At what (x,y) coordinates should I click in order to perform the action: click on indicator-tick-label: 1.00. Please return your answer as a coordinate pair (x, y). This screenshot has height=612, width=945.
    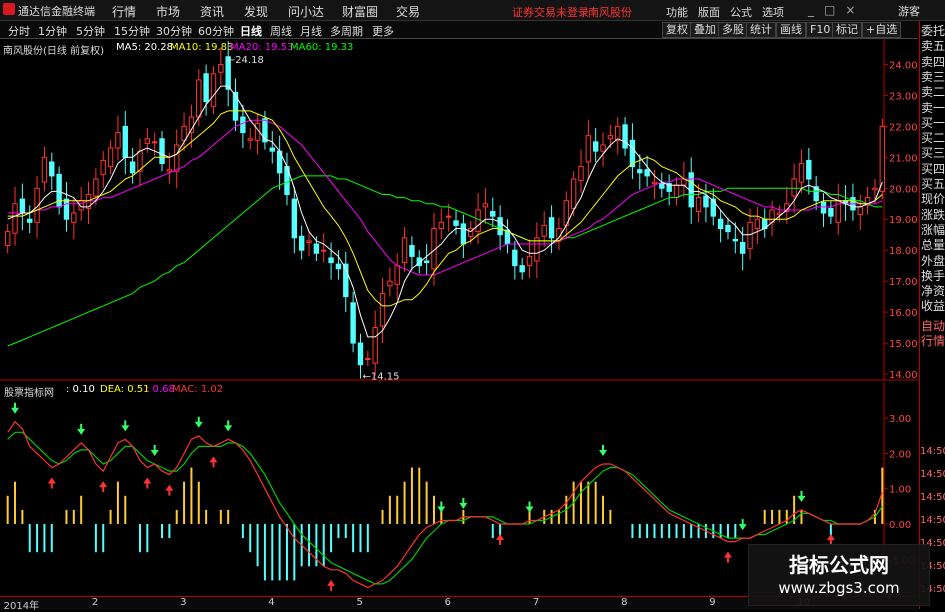
    Looking at the image, I should click on (900, 490).